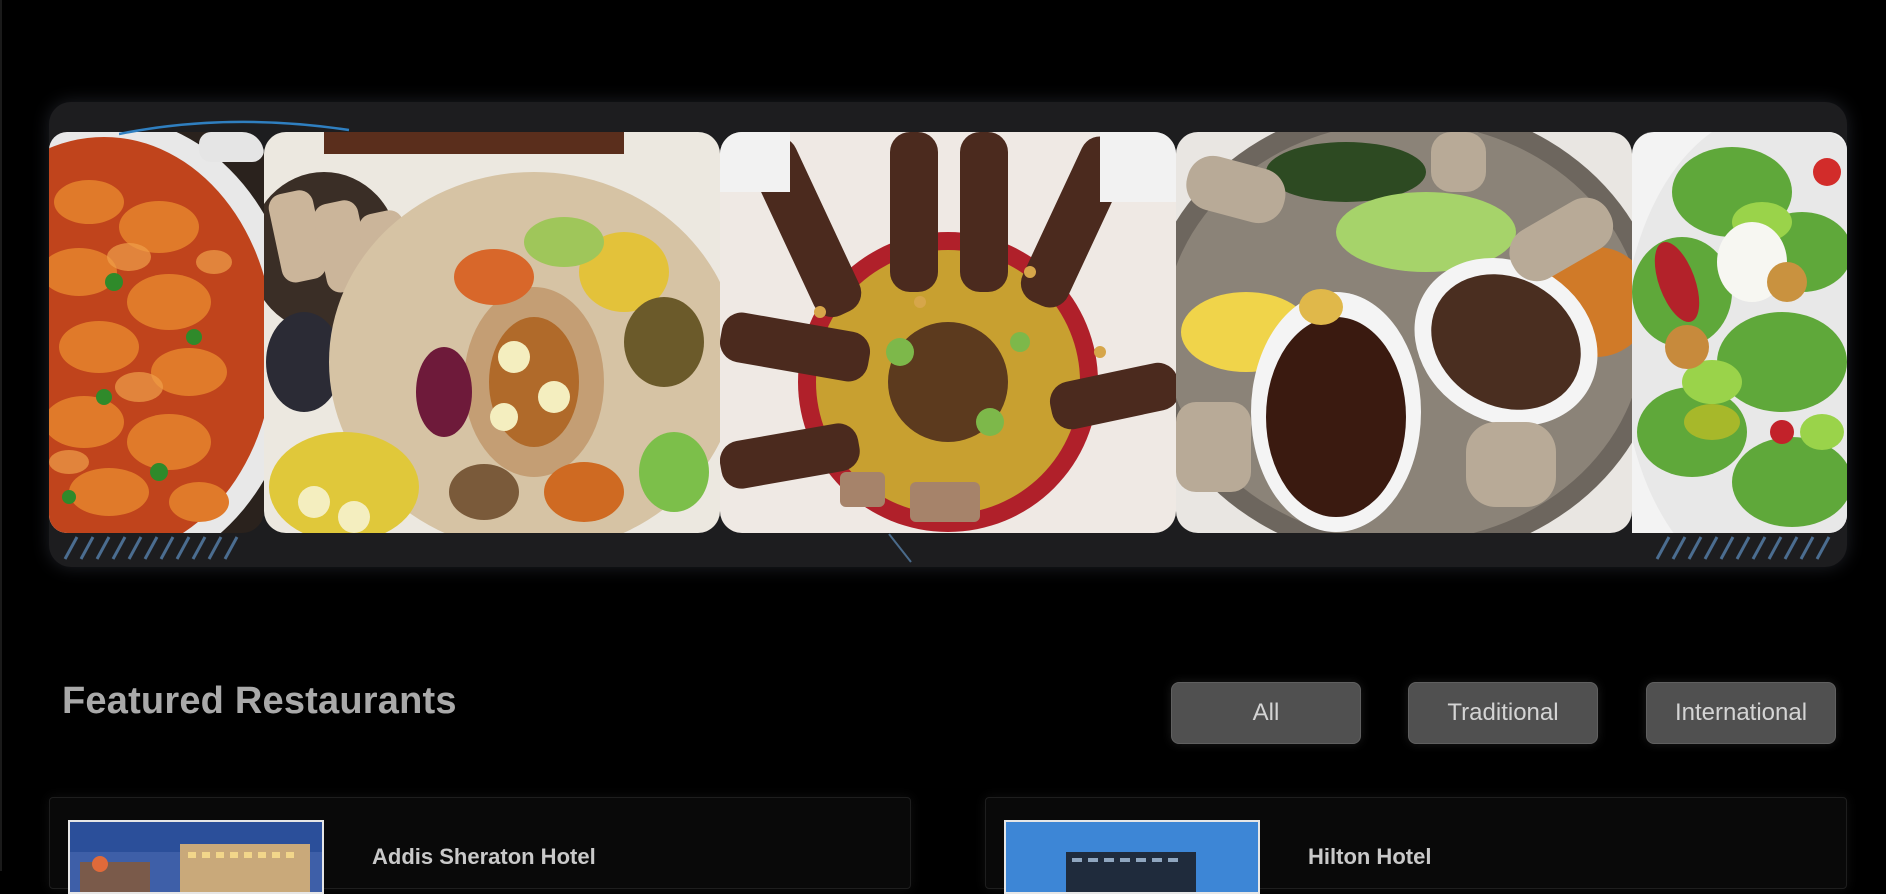 The height and width of the screenshot is (894, 1886). I want to click on henna-hands-sharing-photo, so click(948, 332).